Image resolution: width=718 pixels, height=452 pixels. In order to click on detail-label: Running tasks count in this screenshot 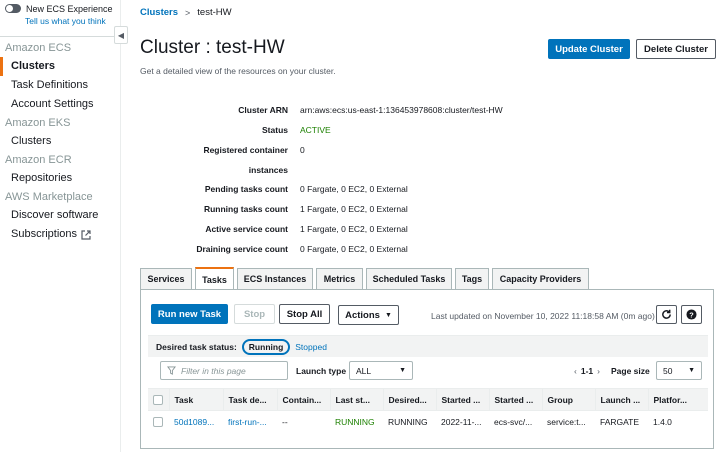, I will do `click(245, 209)`.